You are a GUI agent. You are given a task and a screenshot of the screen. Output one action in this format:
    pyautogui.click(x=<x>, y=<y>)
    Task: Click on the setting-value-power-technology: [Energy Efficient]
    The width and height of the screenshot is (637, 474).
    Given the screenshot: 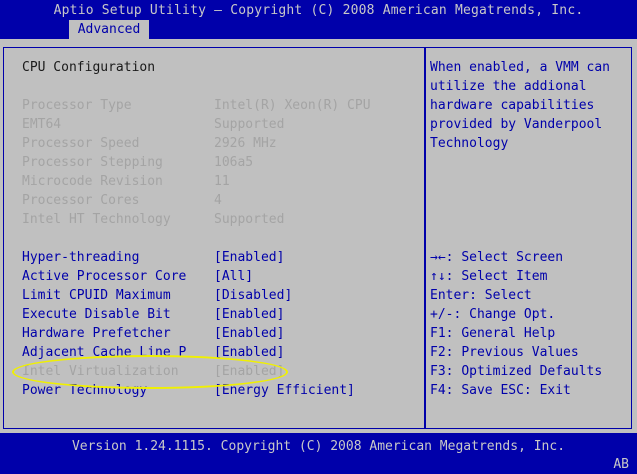 What is the action you would take?
    pyautogui.click(x=284, y=390)
    